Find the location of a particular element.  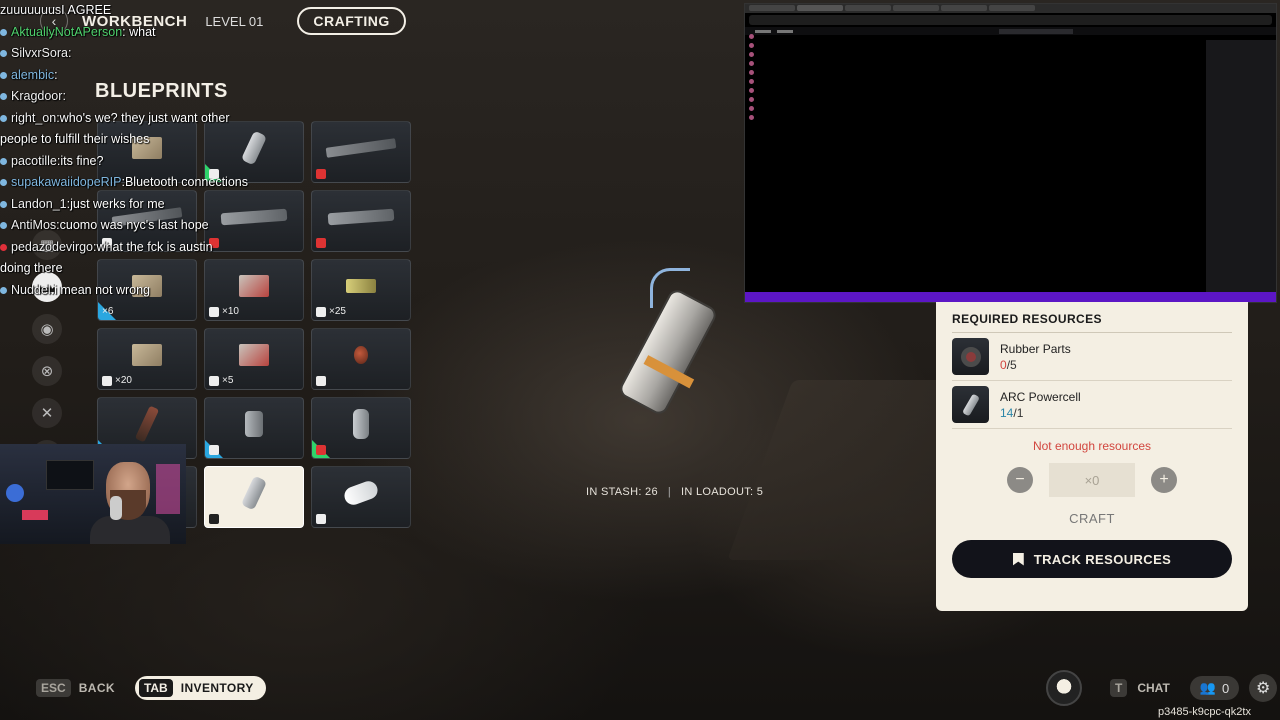

resource-count: 0/5 is located at coordinates (1008, 364).